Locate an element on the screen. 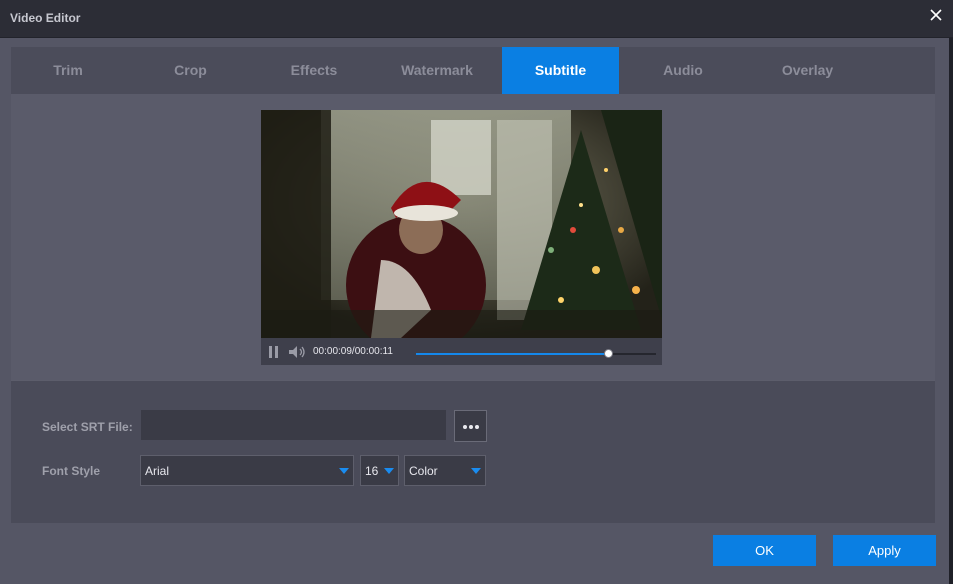 The image size is (953, 584). color-select: Color is located at coordinates (445, 470).